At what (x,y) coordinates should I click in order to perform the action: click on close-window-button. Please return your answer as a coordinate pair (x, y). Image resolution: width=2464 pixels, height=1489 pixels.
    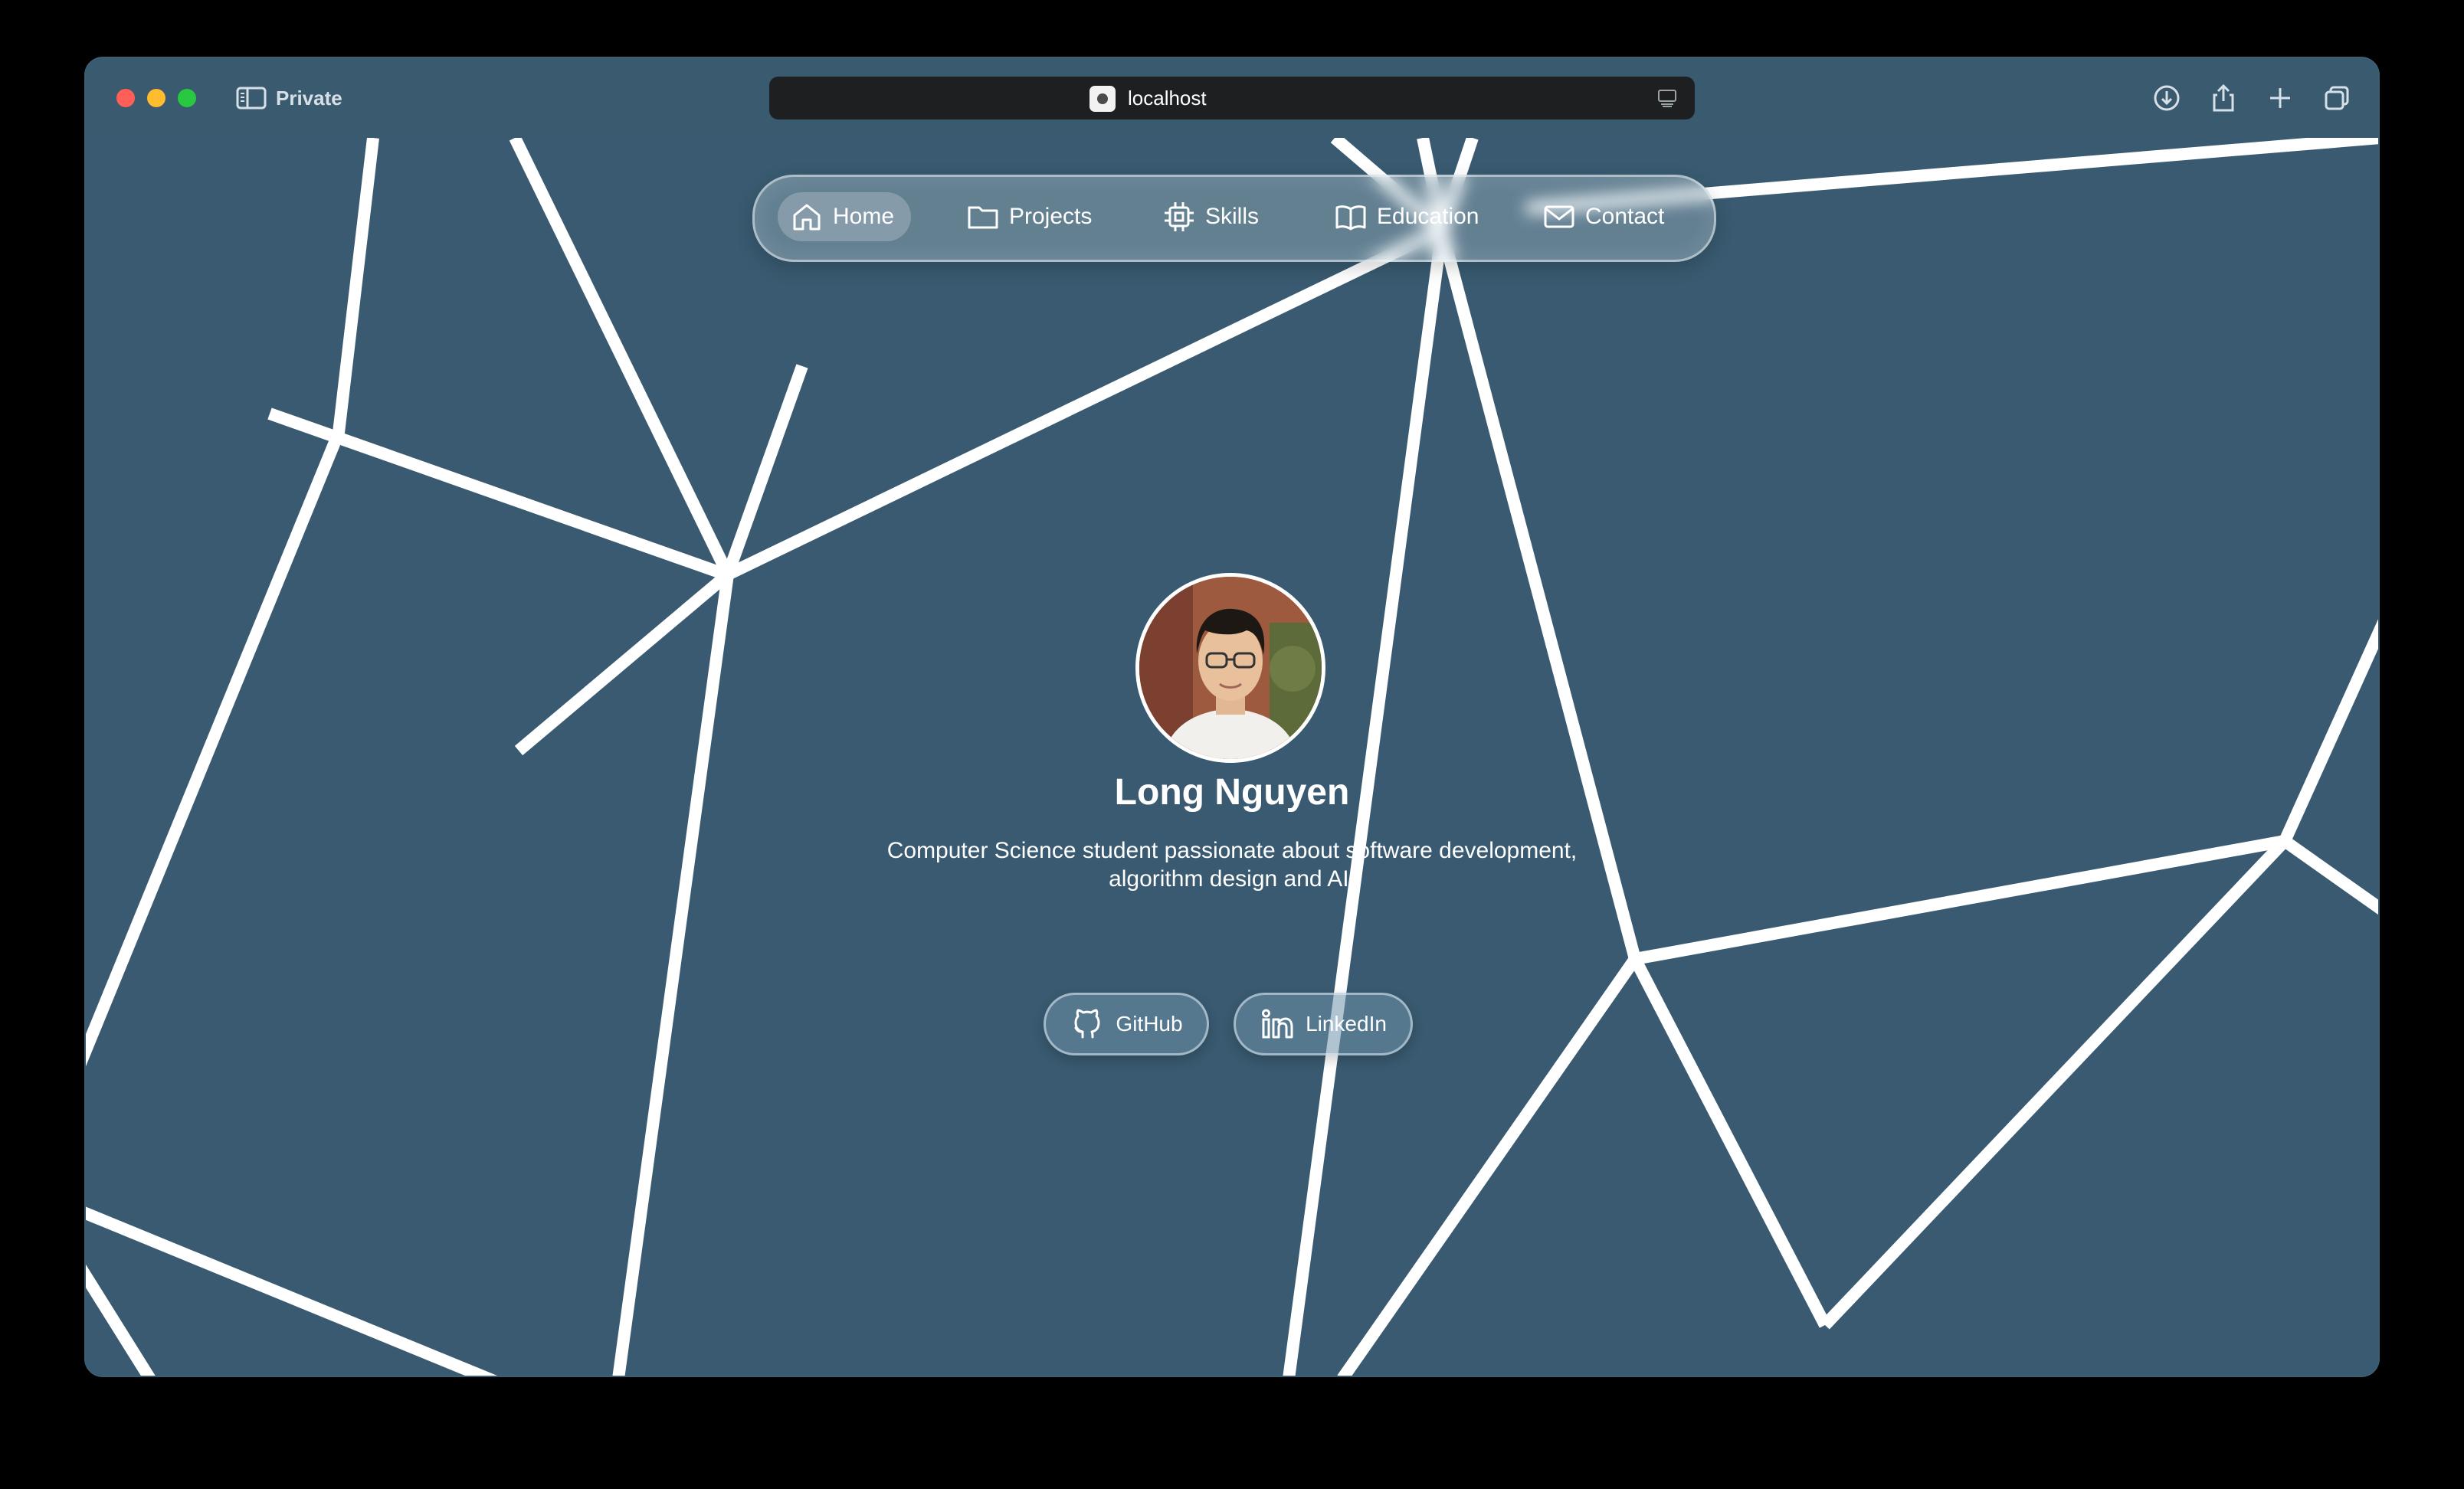
    Looking at the image, I should click on (125, 98).